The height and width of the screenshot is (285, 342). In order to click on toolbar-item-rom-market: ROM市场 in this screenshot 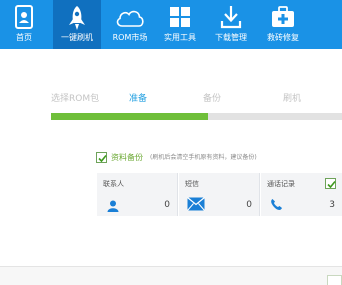, I will do `click(130, 24)`.